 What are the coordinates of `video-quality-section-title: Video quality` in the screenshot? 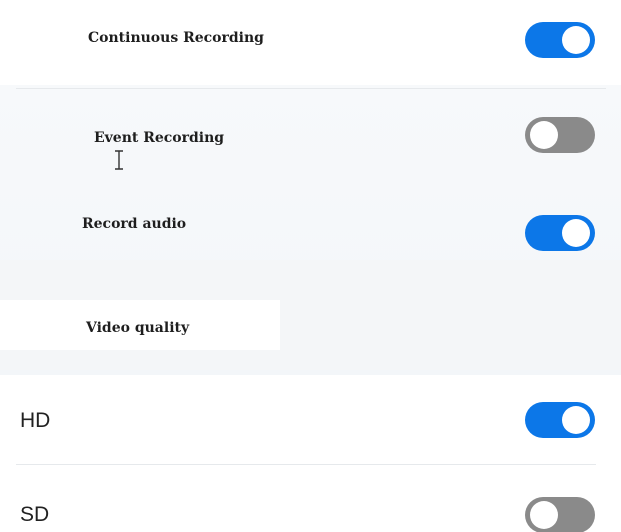 It's located at (138, 328).